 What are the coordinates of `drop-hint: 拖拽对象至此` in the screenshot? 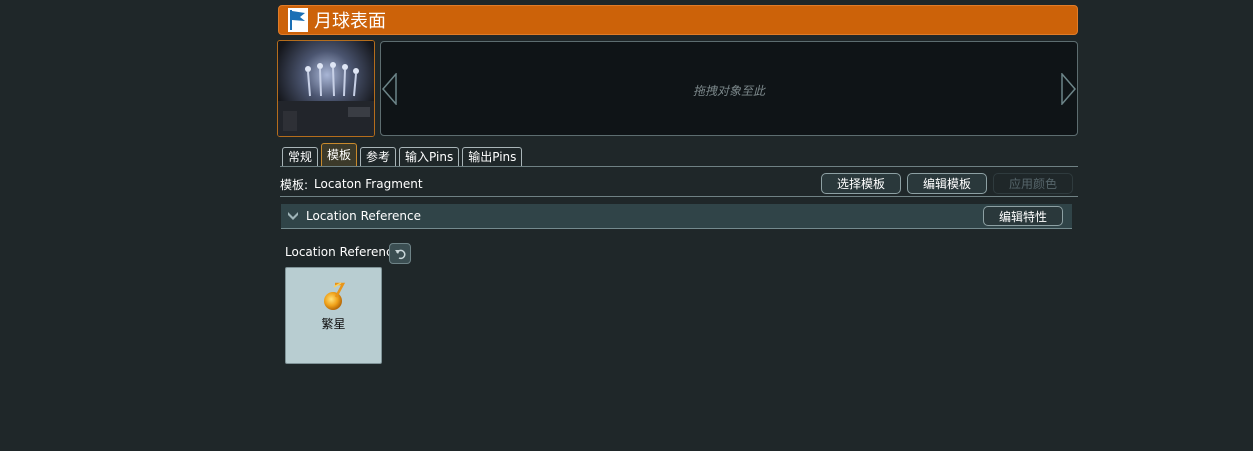 It's located at (728, 91).